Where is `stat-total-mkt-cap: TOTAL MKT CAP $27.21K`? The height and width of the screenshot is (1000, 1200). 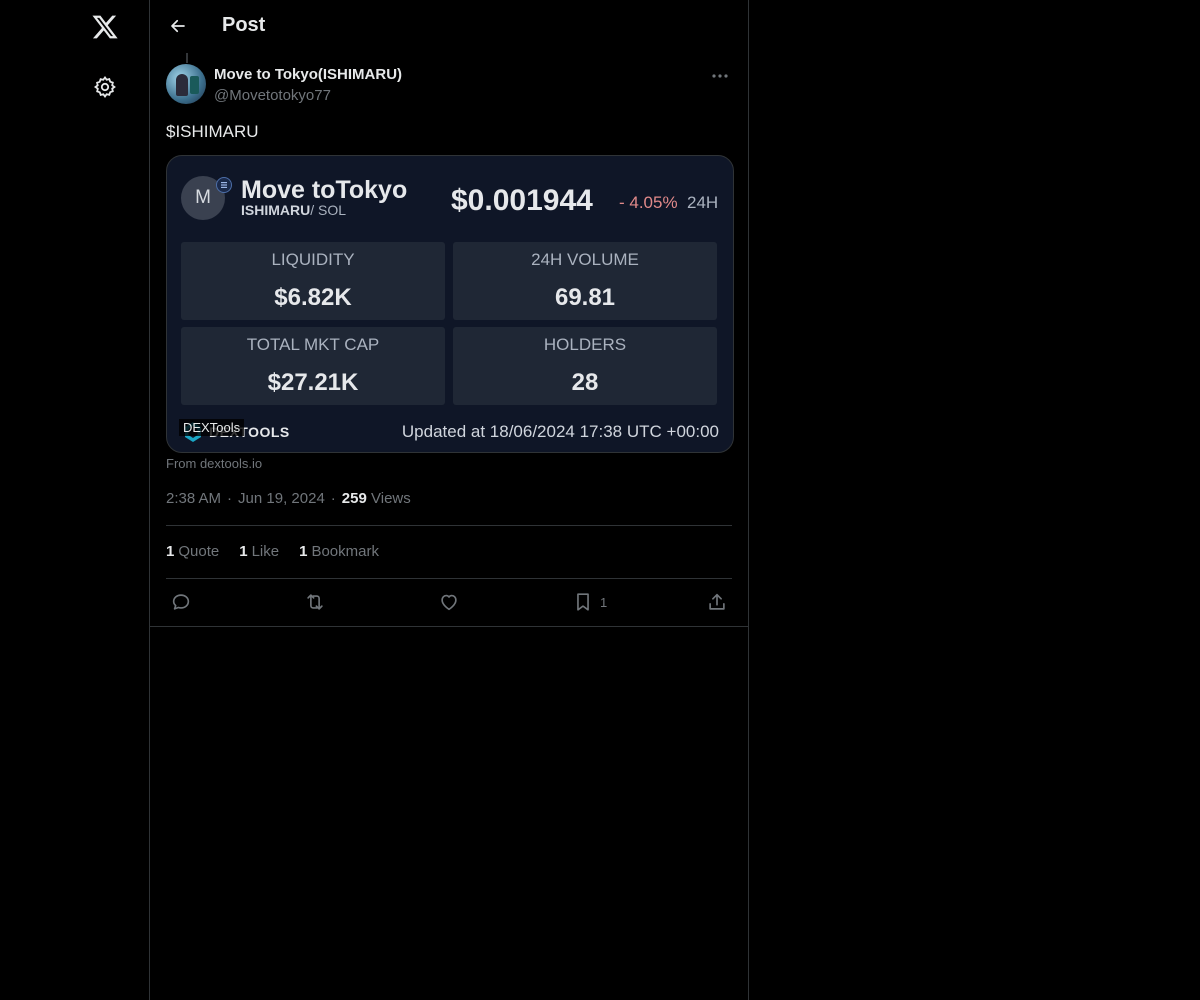 stat-total-mkt-cap: TOTAL MKT CAP $27.21K is located at coordinates (313, 366).